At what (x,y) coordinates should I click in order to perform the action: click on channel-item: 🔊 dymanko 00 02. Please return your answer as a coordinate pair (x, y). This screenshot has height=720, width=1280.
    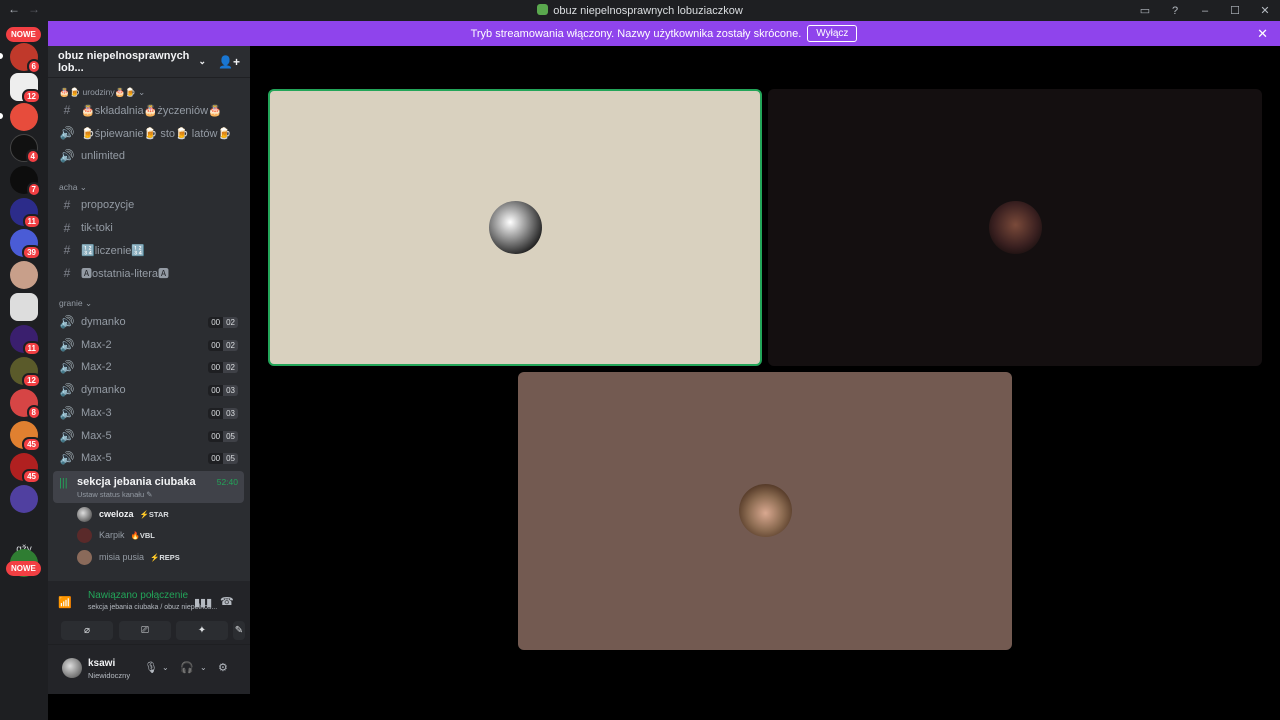
    Looking at the image, I should click on (148, 322).